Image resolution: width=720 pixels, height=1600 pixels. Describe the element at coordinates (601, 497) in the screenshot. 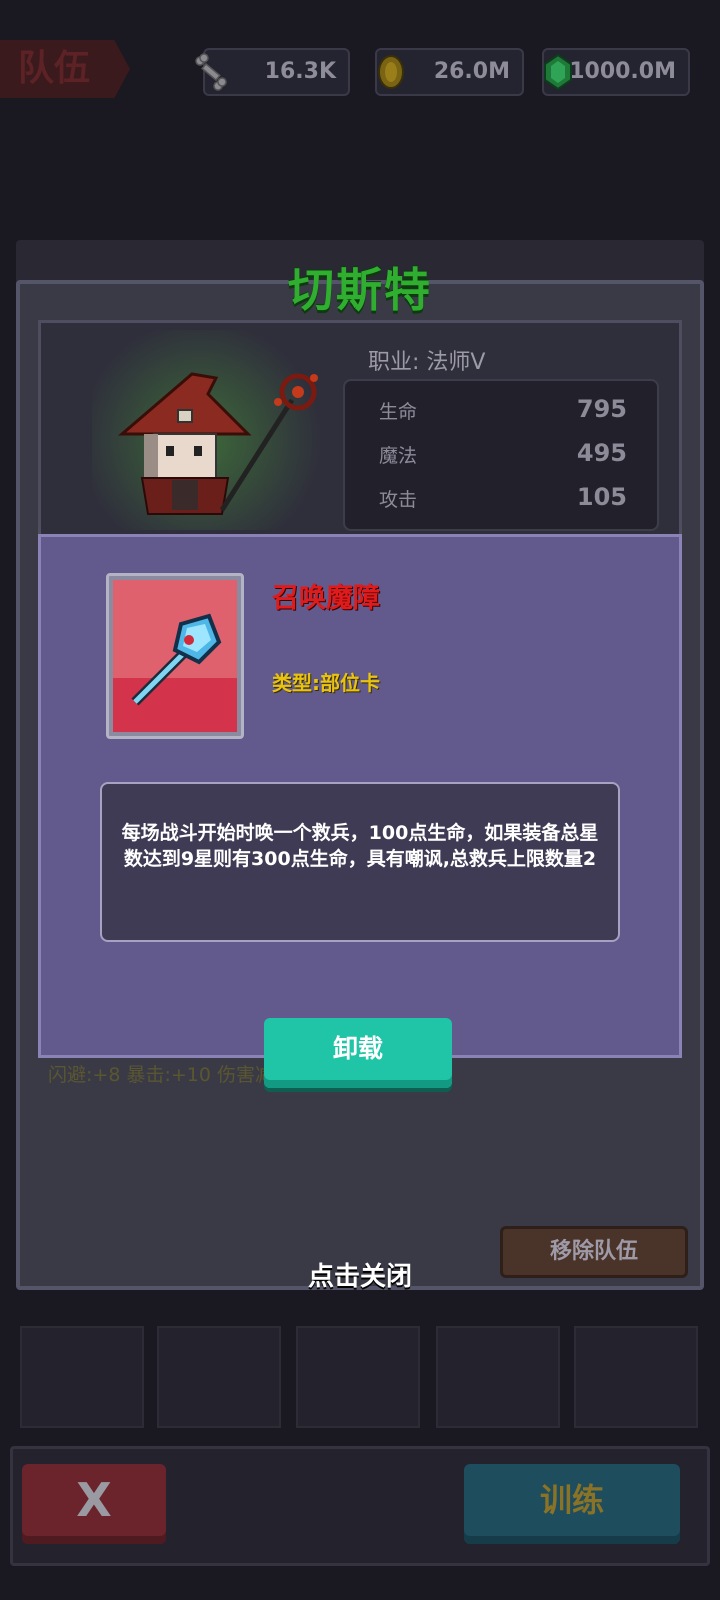

I see `stat-value: 105` at that location.